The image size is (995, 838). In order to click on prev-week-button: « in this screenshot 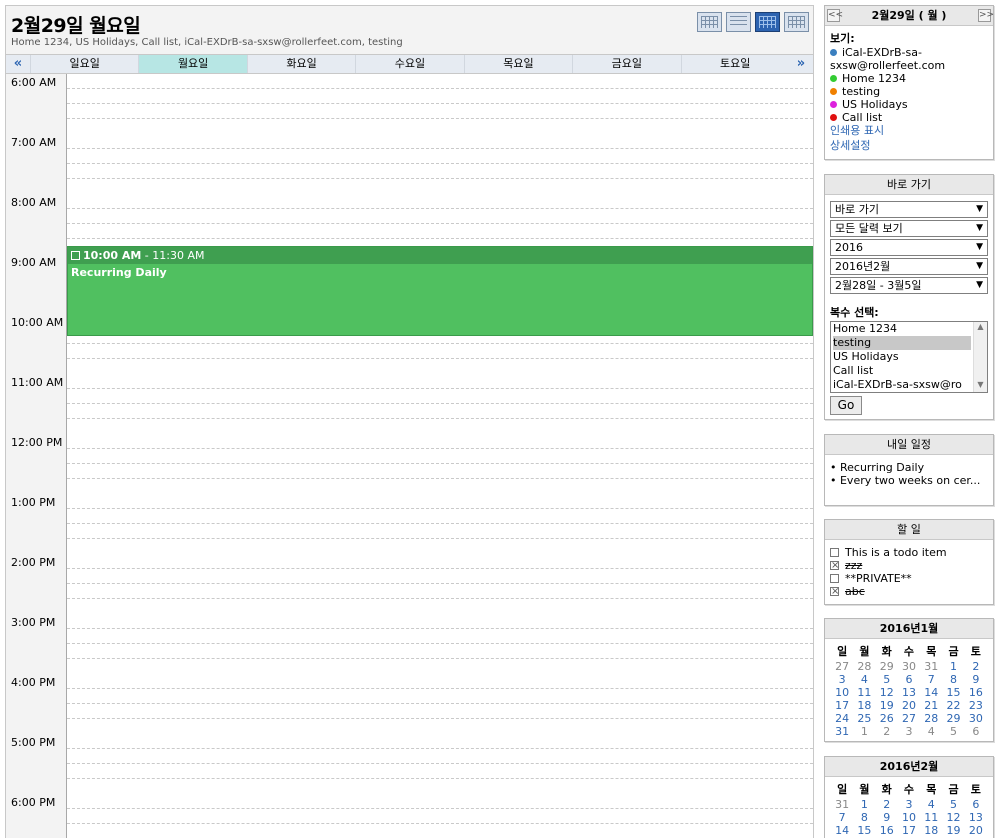, I will do `click(18, 64)`.